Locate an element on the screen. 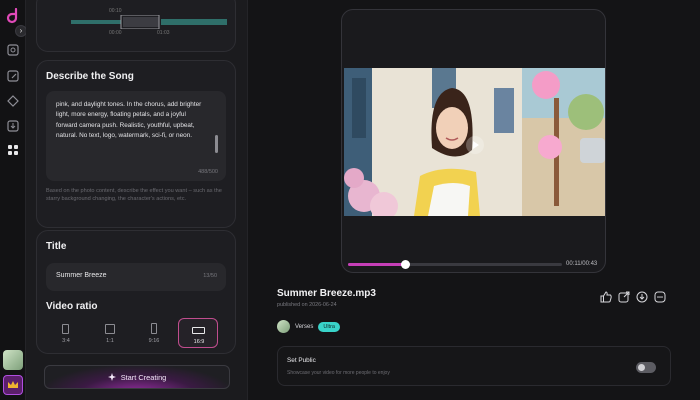  audio-card: 00:10 00:00 01:03 is located at coordinates (136, 26).